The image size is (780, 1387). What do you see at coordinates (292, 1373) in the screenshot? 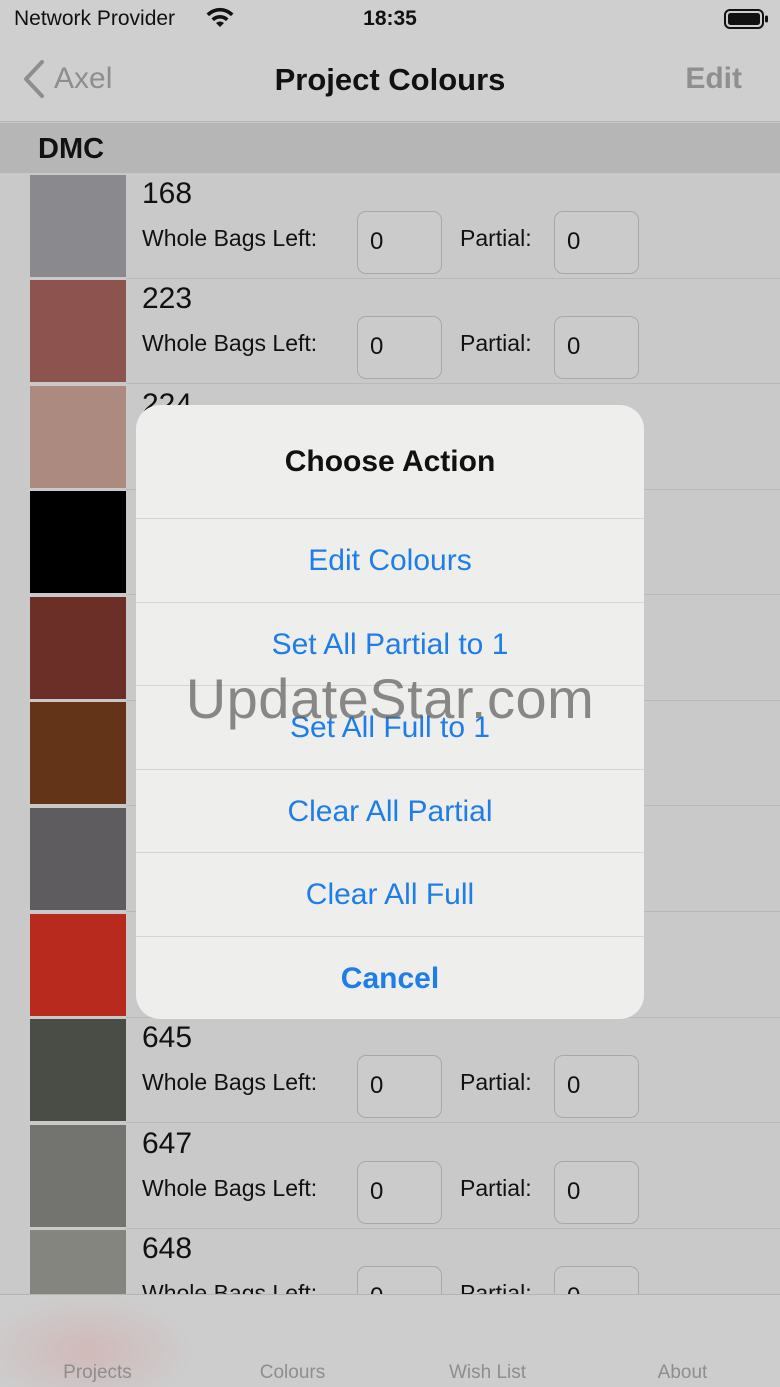
I see `tab-colours: Colours` at bounding box center [292, 1373].